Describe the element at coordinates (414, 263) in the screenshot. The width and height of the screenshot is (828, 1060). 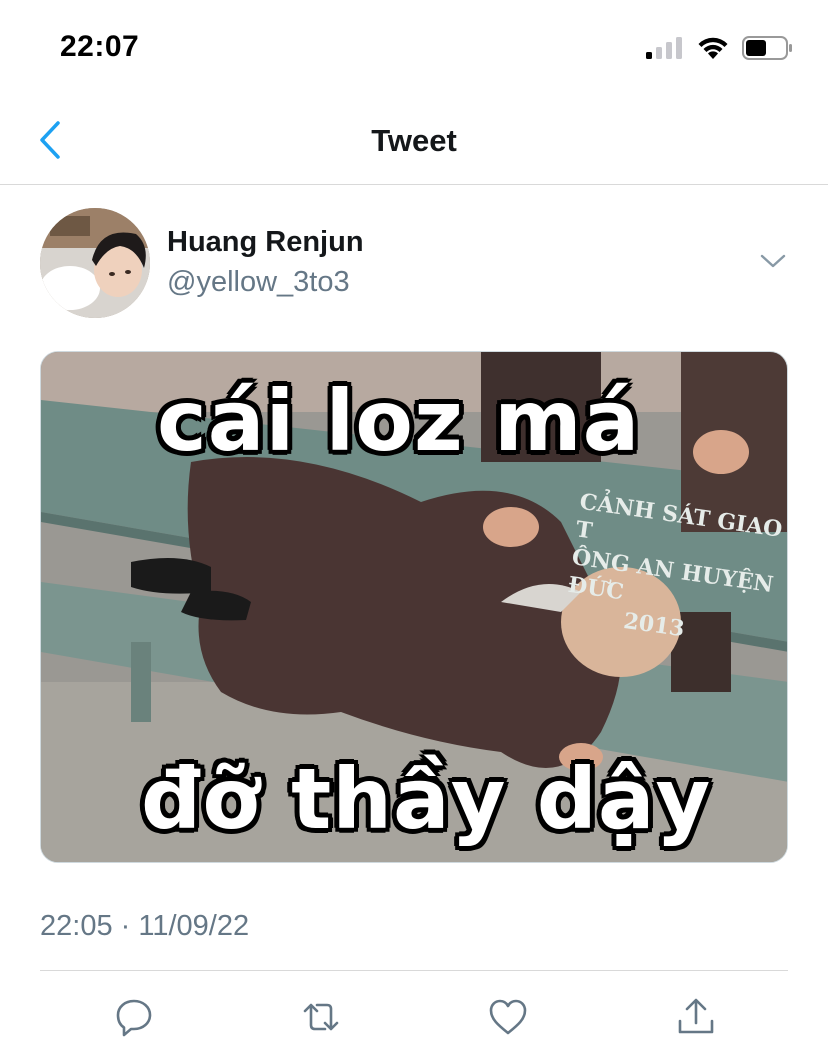
I see `tweet-author: Huang Renjun @yellow_3to3` at that location.